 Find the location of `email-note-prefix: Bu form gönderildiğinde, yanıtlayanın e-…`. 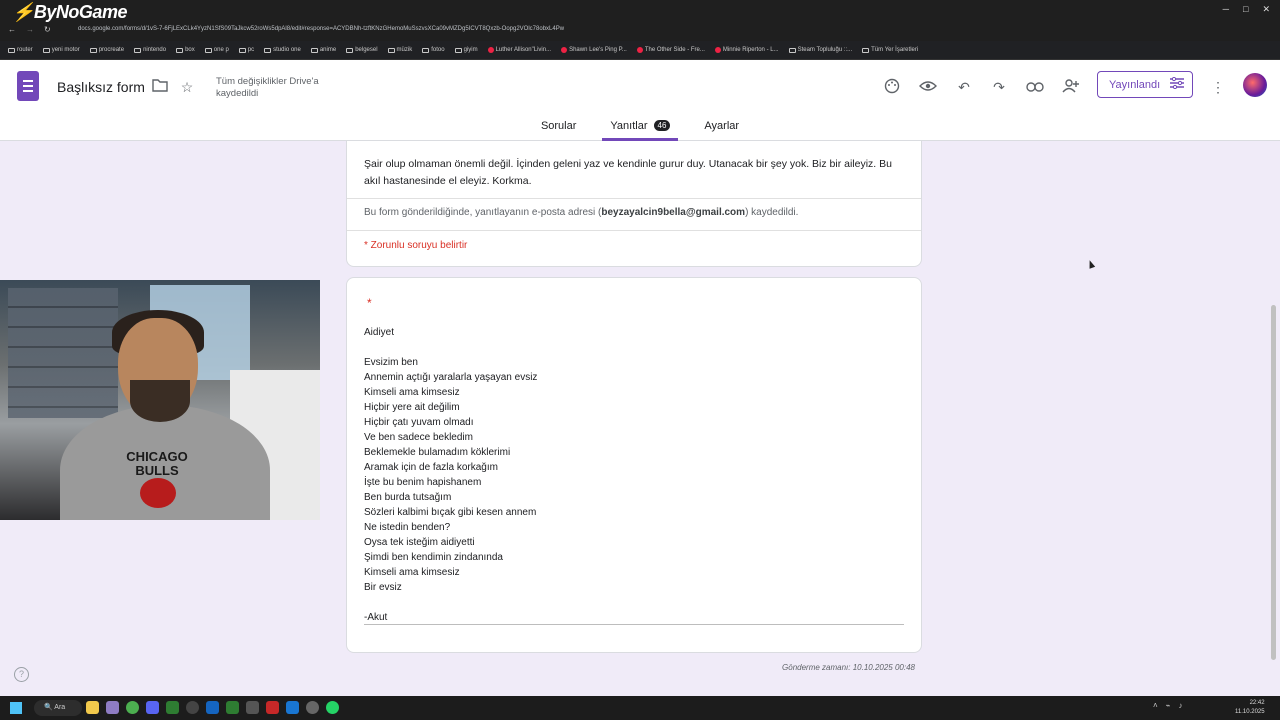

email-note-prefix: Bu form gönderildiğinde, yanıtlayanın e-… is located at coordinates (483, 212).